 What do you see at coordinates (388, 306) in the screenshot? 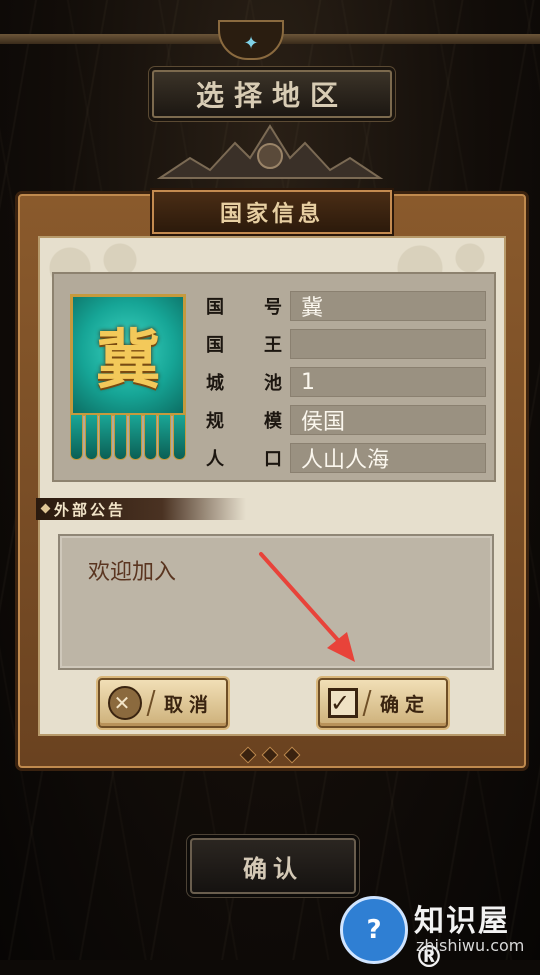
I see `country-name-value: 冀` at bounding box center [388, 306].